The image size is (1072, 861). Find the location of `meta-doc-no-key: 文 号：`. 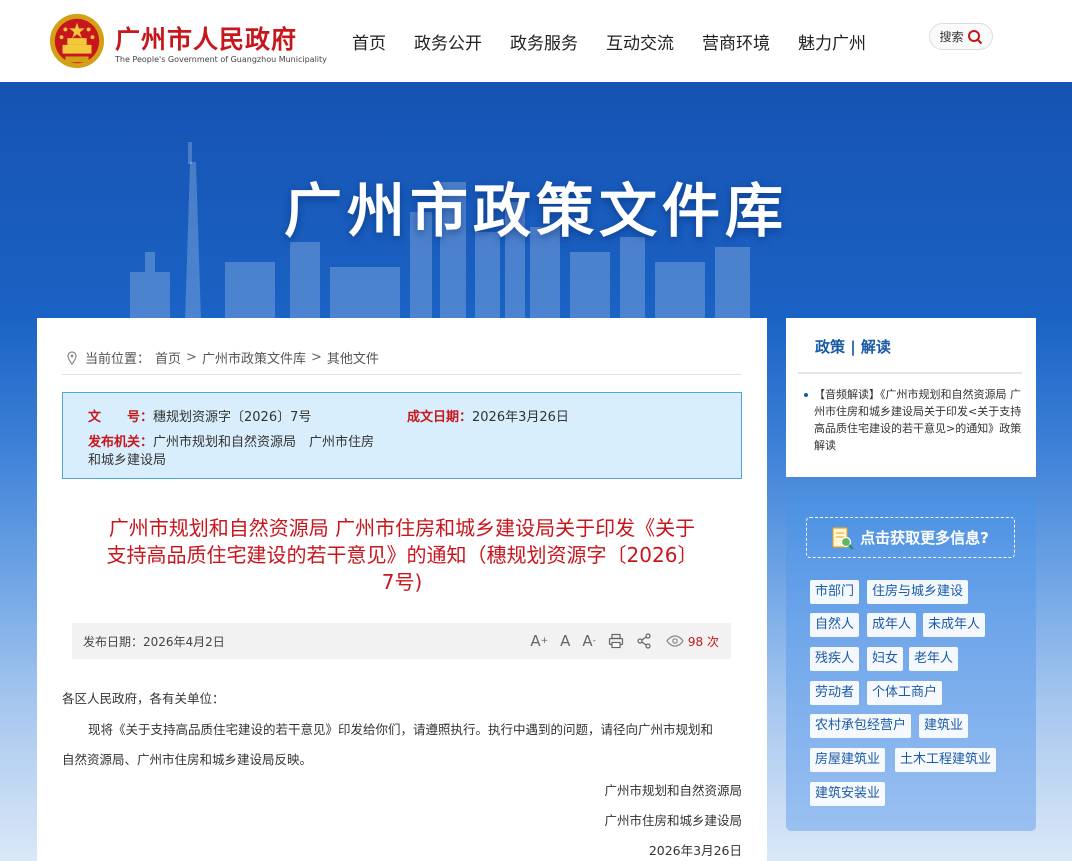

meta-doc-no-key: 文 号： is located at coordinates (121, 417).